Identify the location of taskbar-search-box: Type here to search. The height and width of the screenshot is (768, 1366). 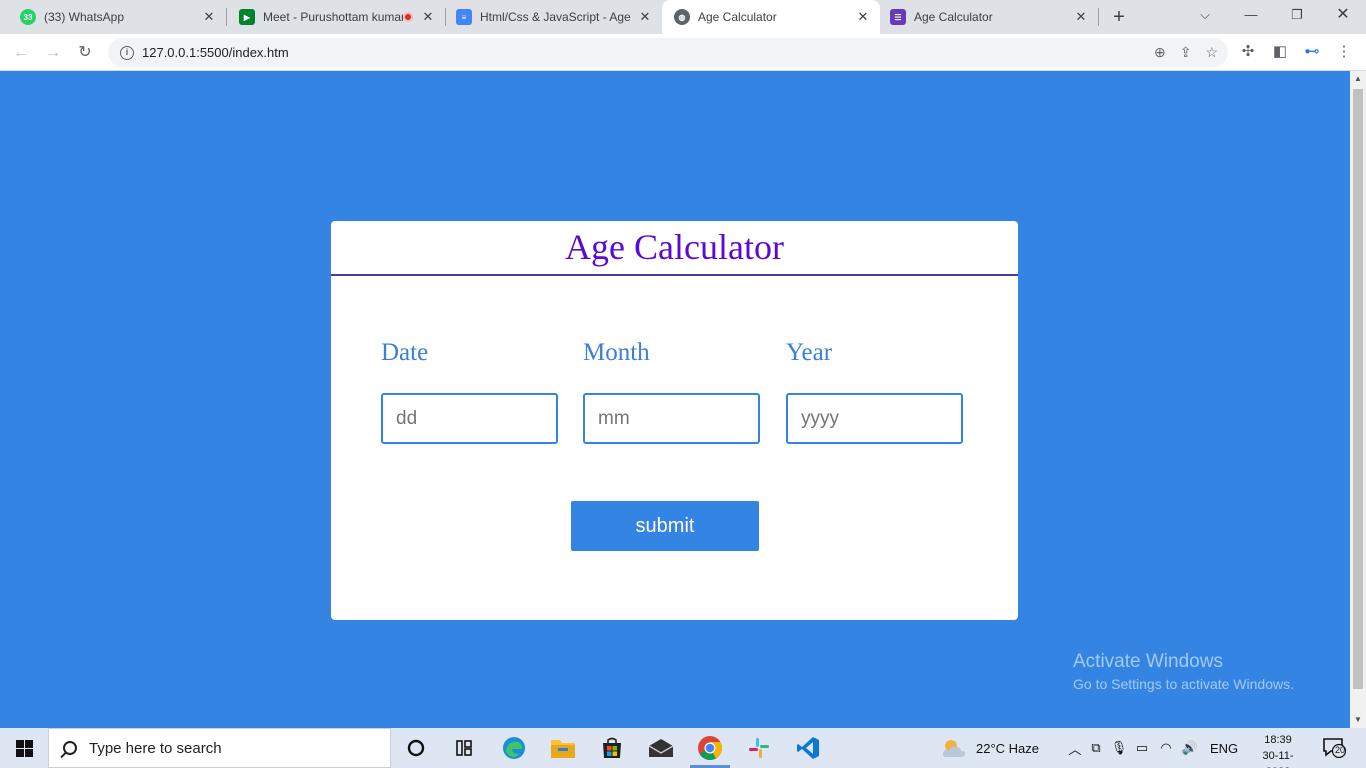
(219, 748).